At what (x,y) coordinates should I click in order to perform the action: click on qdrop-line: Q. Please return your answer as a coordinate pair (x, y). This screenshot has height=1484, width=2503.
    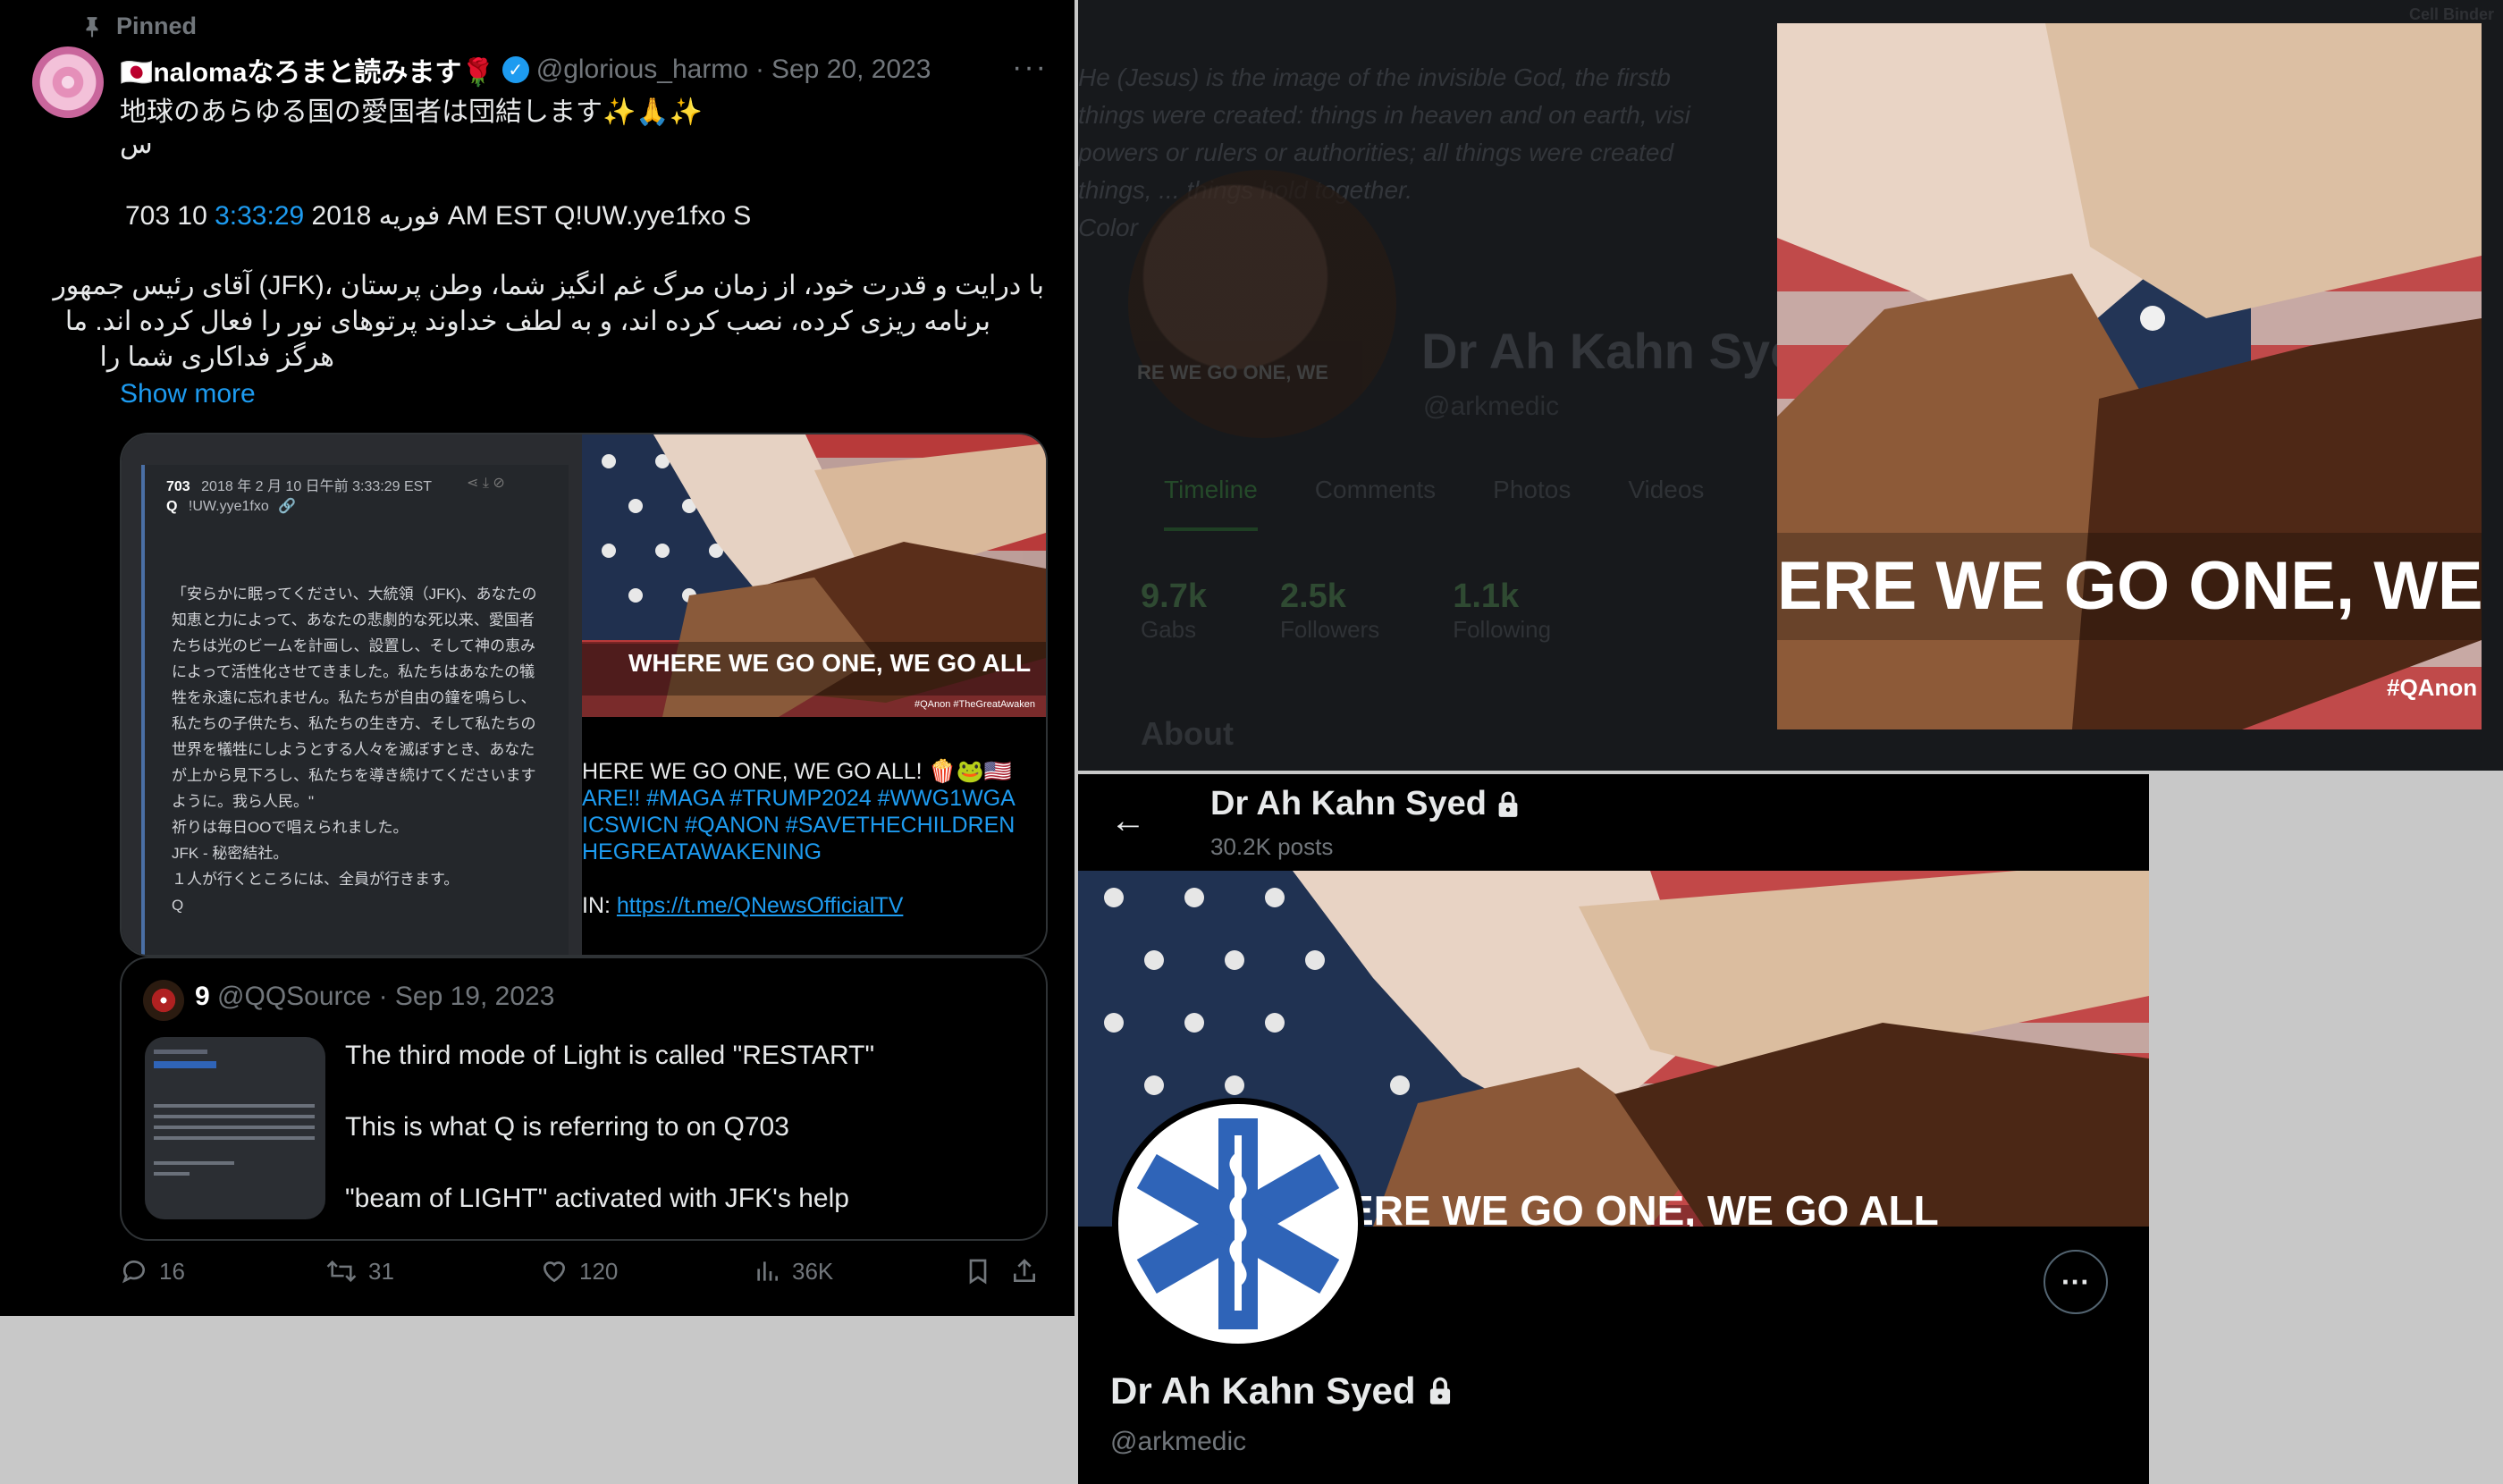
    Looking at the image, I should click on (178, 905).